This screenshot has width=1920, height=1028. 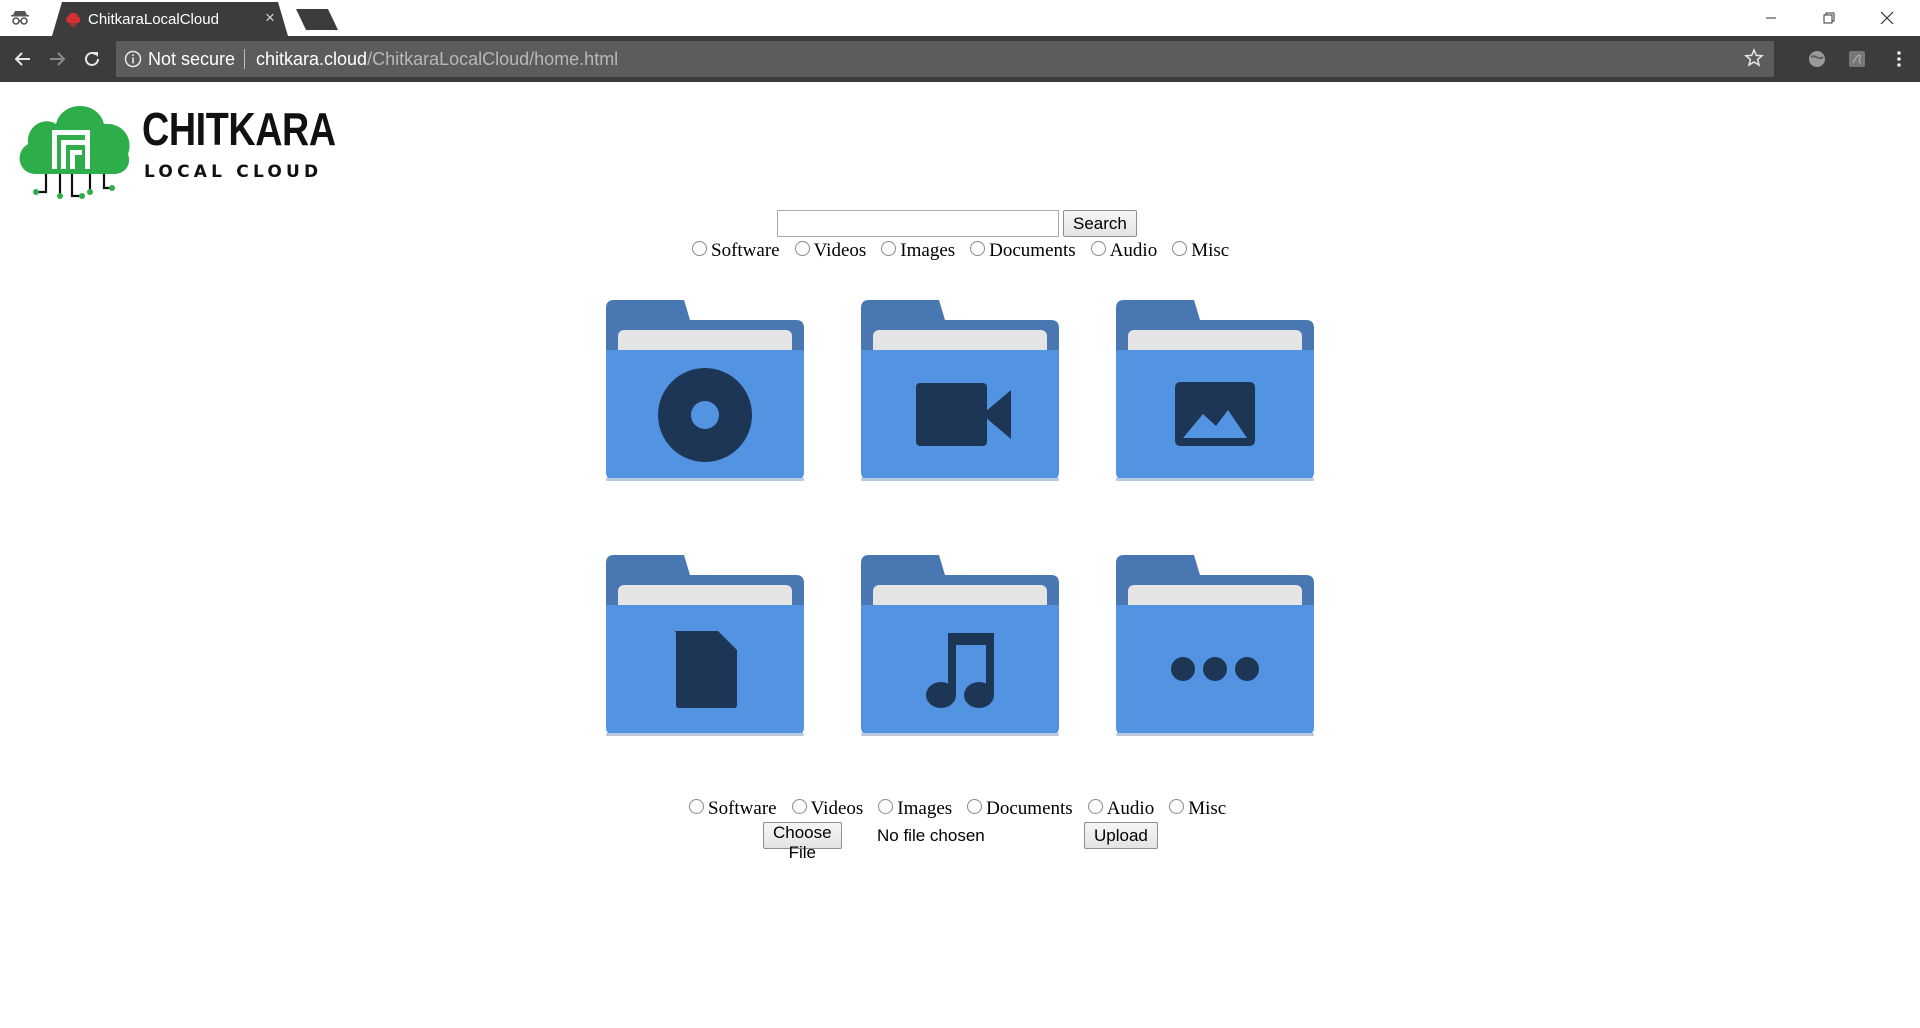 I want to click on extension-globe-icon, so click(x=1817, y=59).